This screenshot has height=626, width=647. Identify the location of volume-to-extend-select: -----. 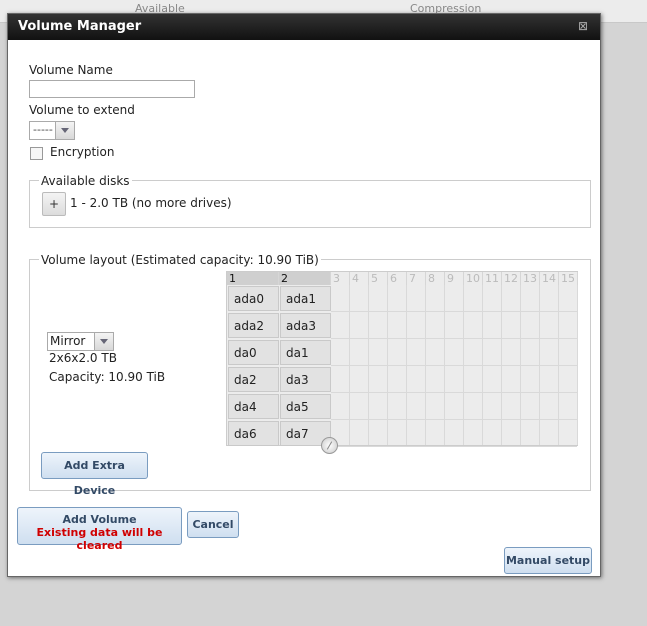
(52, 130).